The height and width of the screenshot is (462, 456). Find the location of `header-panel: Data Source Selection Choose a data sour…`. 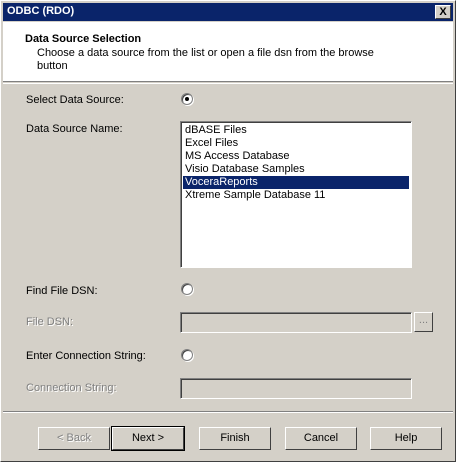

header-panel: Data Source Selection Choose a data sour… is located at coordinates (228, 52).